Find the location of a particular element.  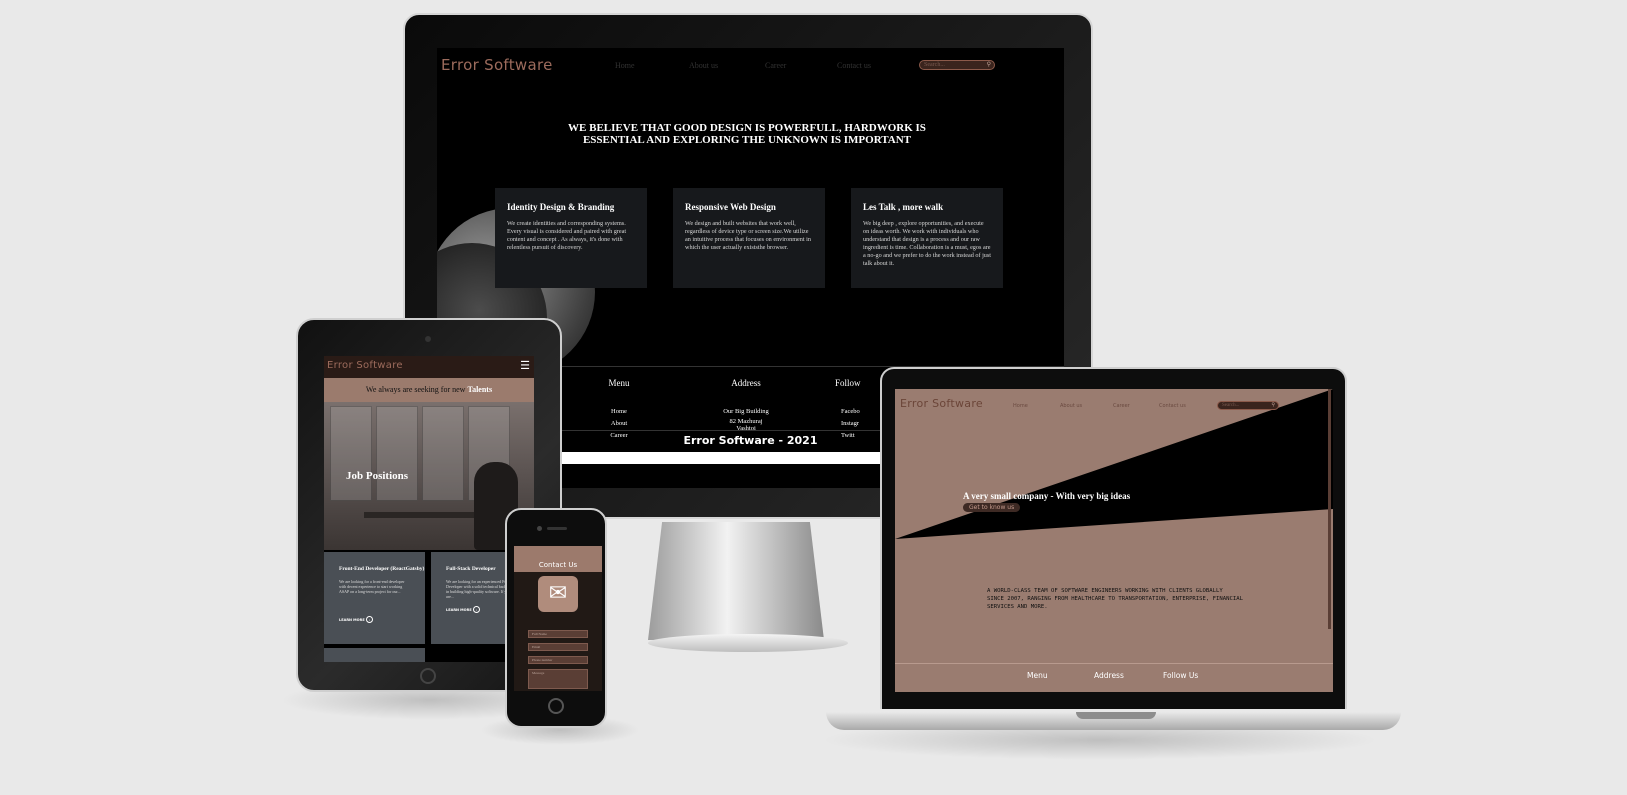

phone-camera is located at coordinates (539, 528).